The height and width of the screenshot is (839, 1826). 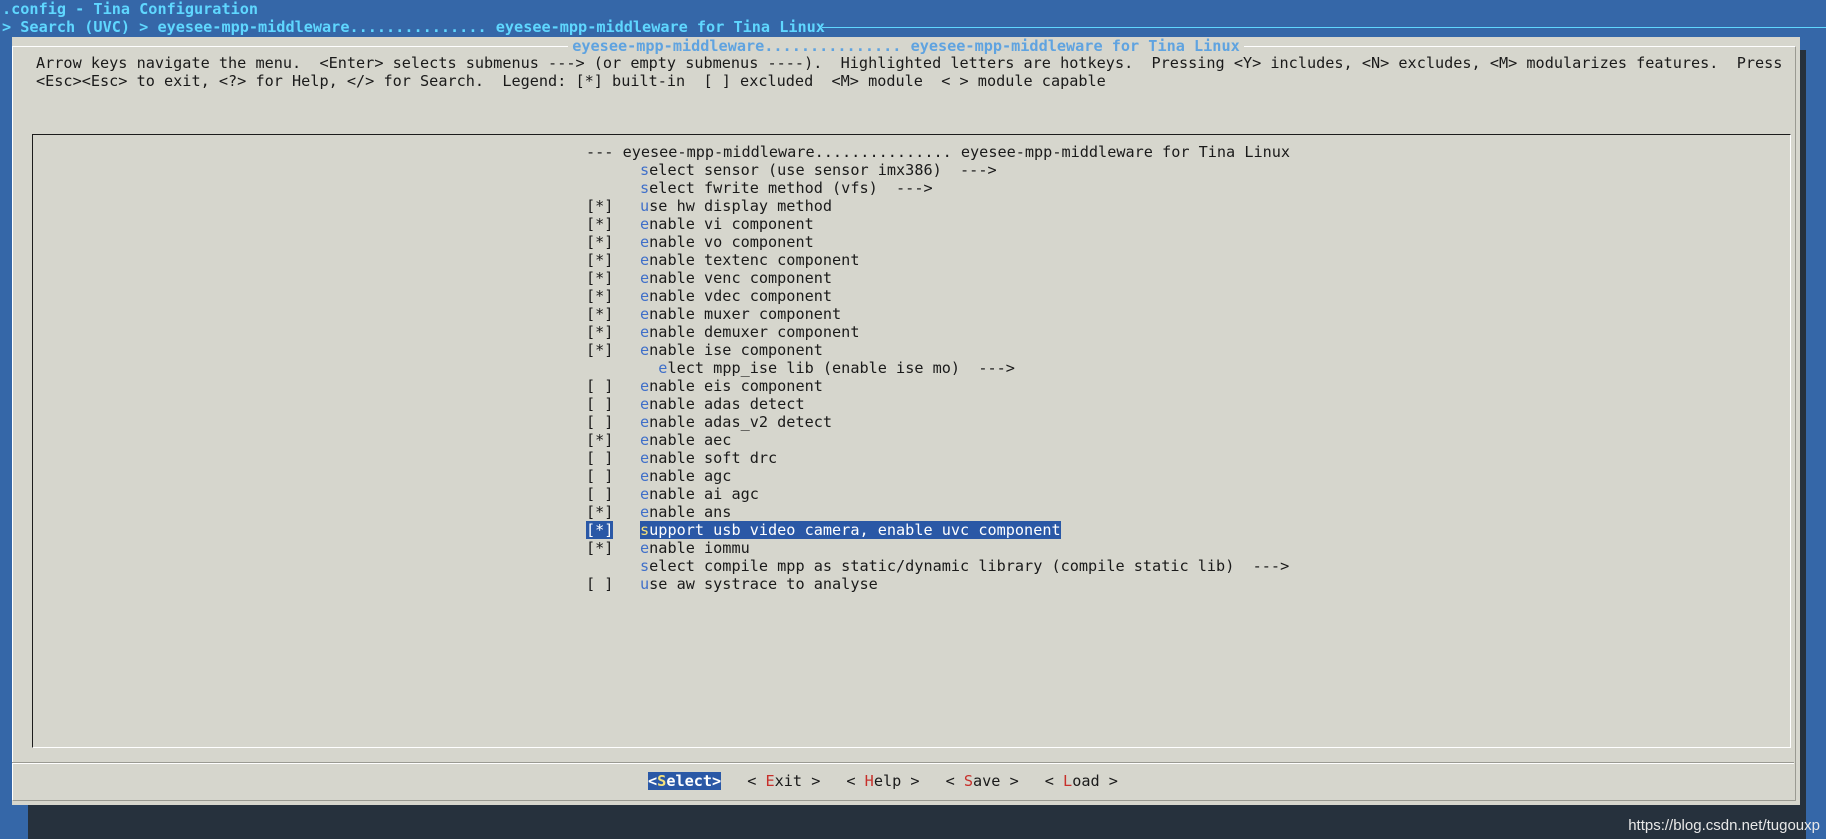 I want to click on menu-item-text: elect sensor (use sensor imx386) --->, so click(x=823, y=170).